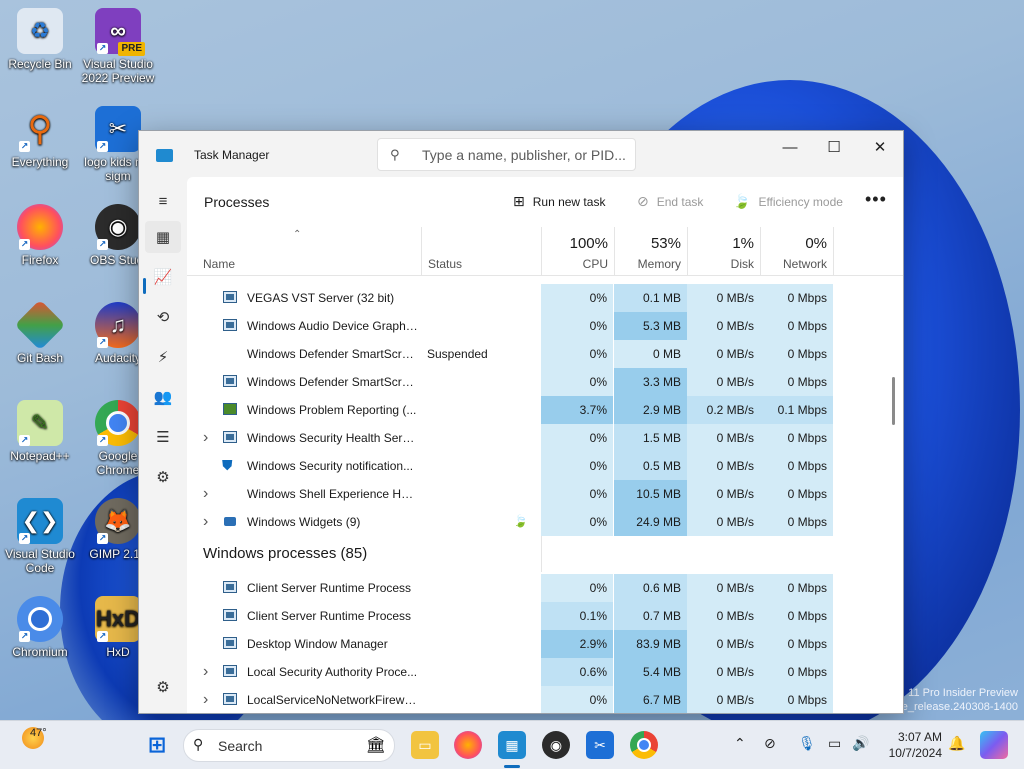  I want to click on cpu-value: 0%, so click(577, 522).